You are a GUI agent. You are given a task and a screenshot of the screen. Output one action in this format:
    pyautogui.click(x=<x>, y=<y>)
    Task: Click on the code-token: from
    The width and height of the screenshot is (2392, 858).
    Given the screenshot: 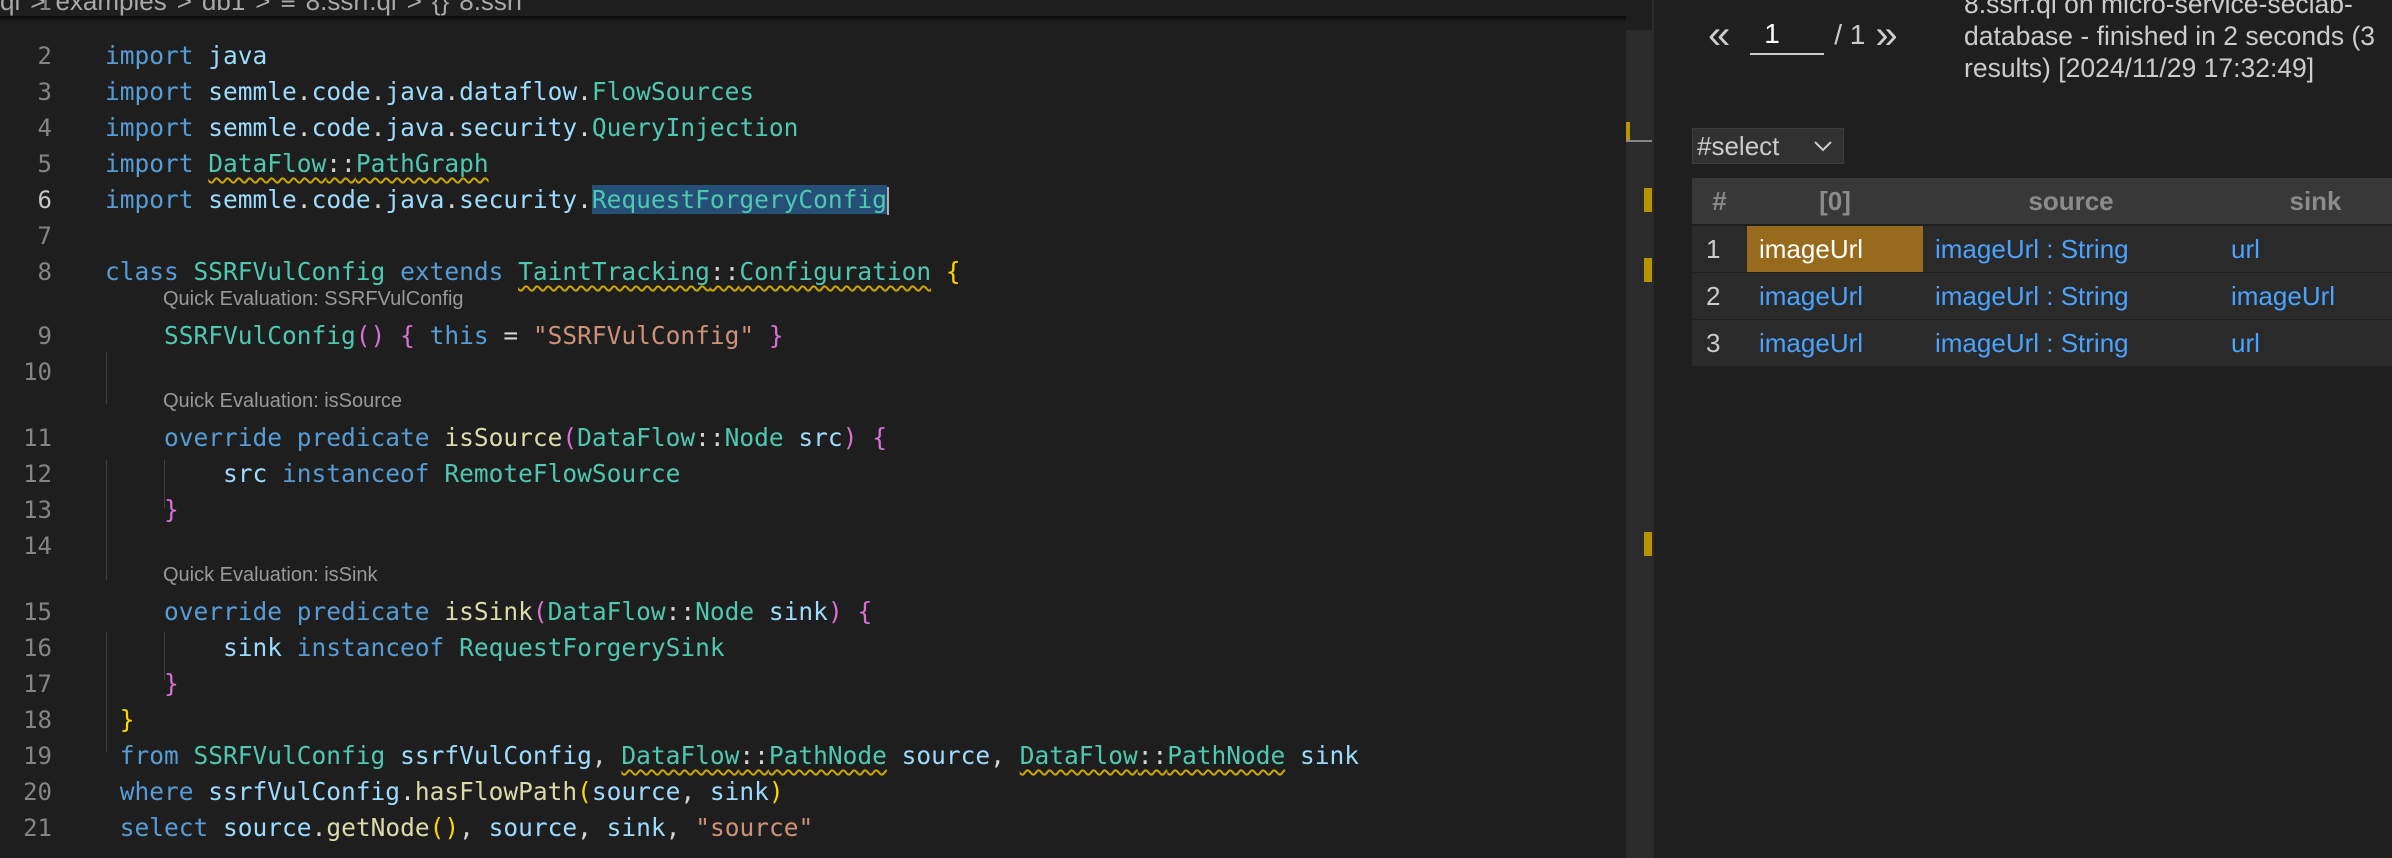 What is the action you would take?
    pyautogui.click(x=149, y=755)
    